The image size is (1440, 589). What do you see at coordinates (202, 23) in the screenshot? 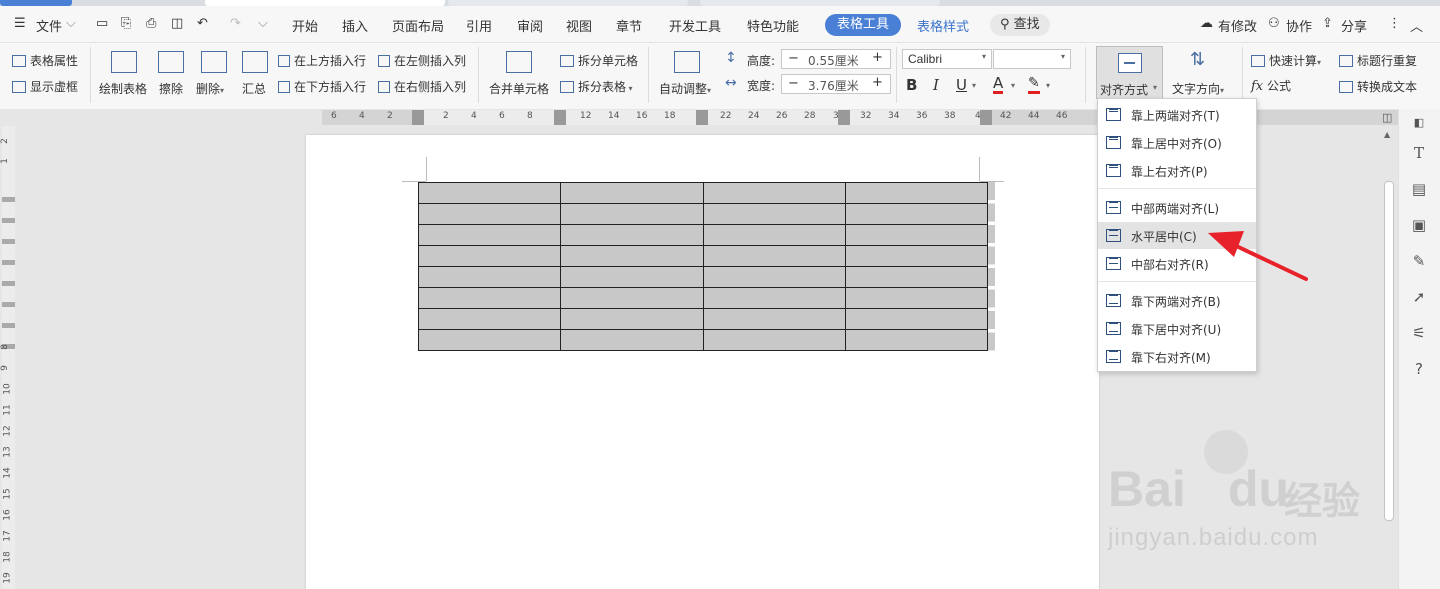
I see `undo-icon: ↶` at bounding box center [202, 23].